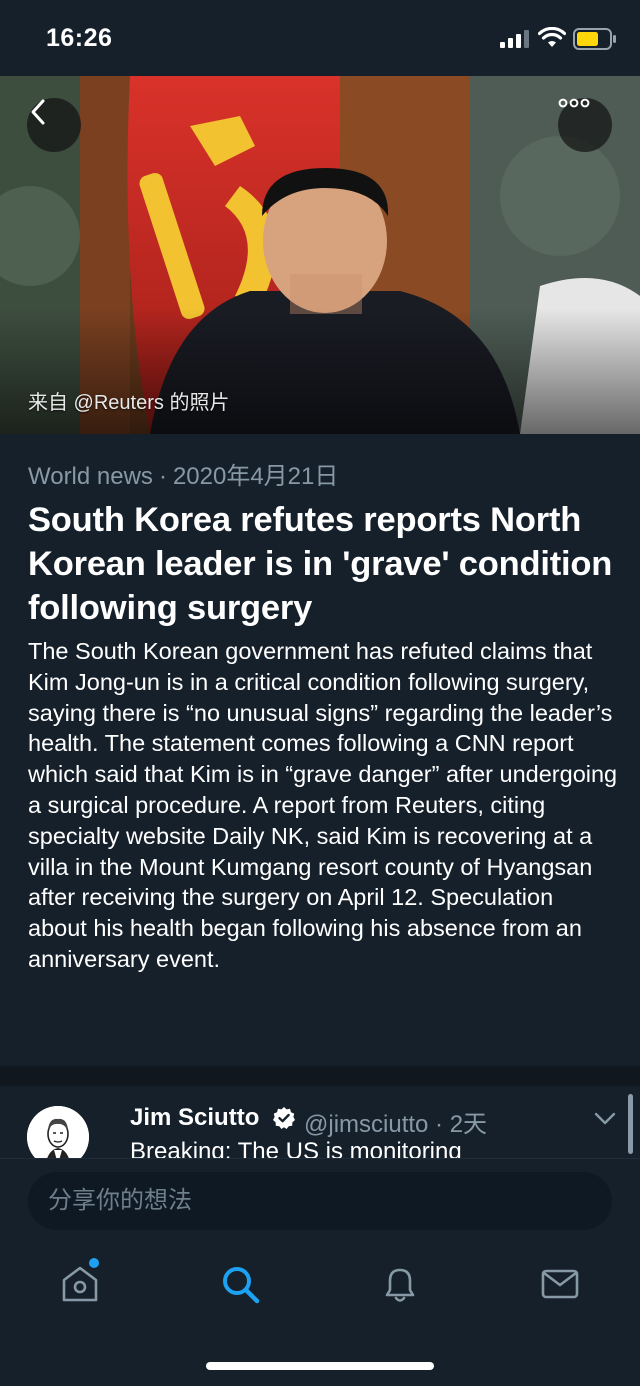 This screenshot has height=1386, width=640. I want to click on notifications-icon, so click(400, 1284).